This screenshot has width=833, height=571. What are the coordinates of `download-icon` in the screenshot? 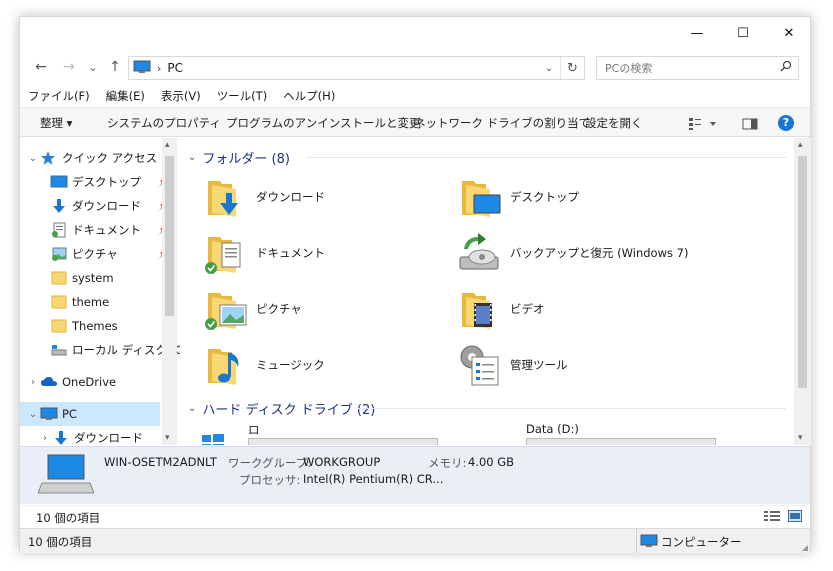 It's located at (61, 437).